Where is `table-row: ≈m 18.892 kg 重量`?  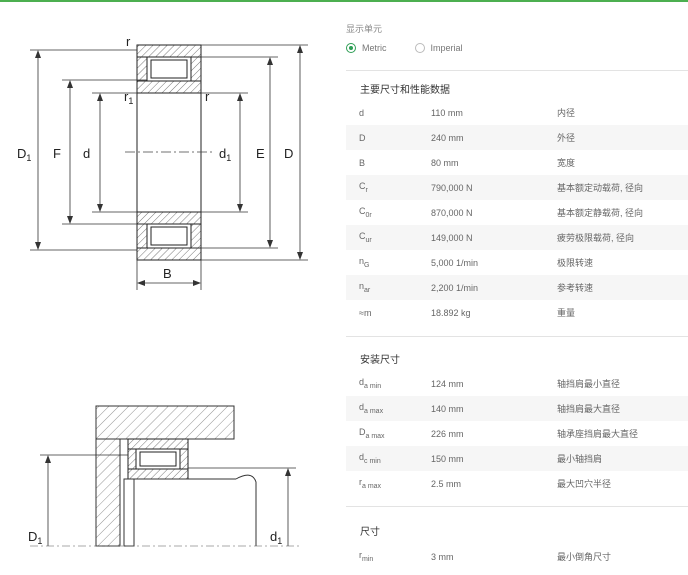 table-row: ≈m 18.892 kg 重量 is located at coordinates (517, 312).